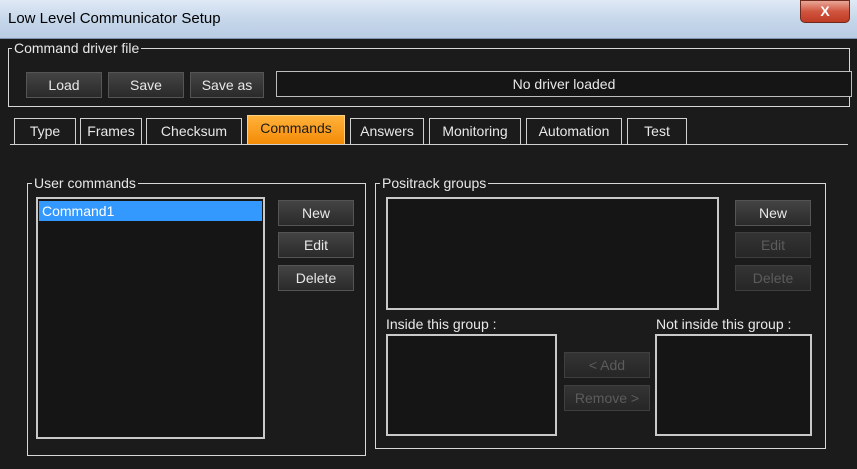 The image size is (857, 469). What do you see at coordinates (387, 131) in the screenshot?
I see `tab-answers: Answers` at bounding box center [387, 131].